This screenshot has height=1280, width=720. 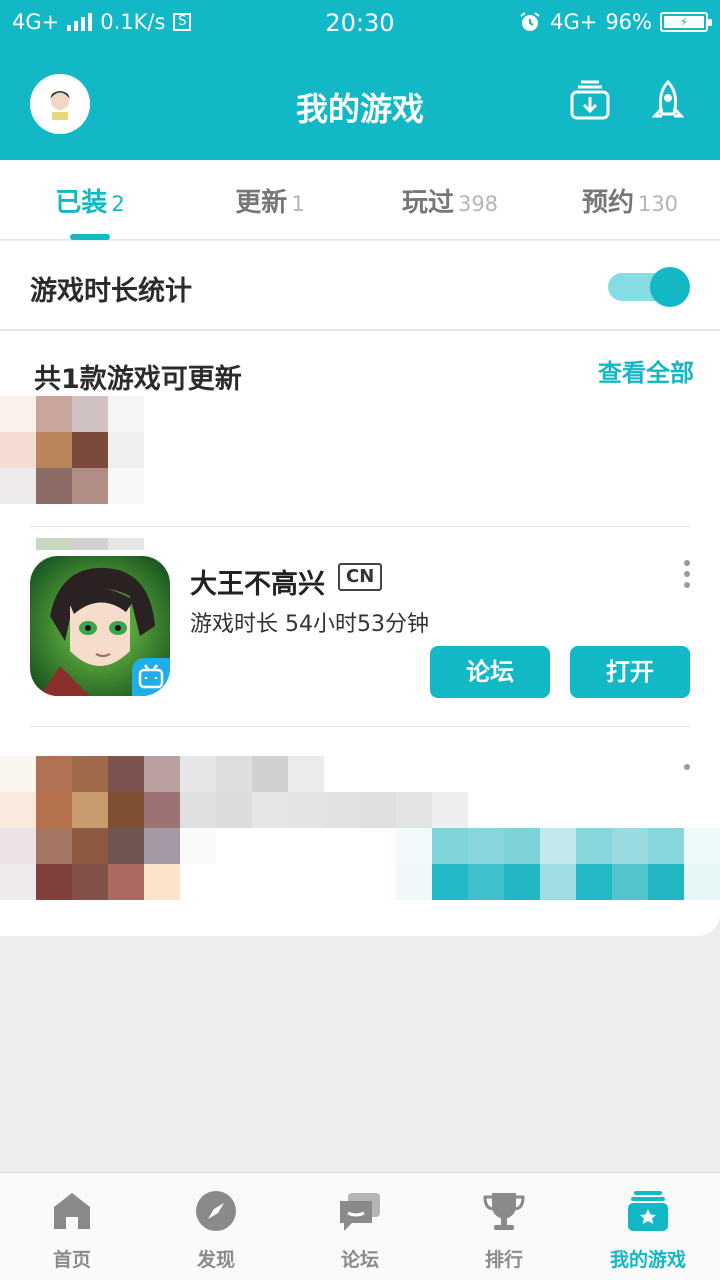 I want to click on app-bar: 我的游戏, so click(x=360, y=104).